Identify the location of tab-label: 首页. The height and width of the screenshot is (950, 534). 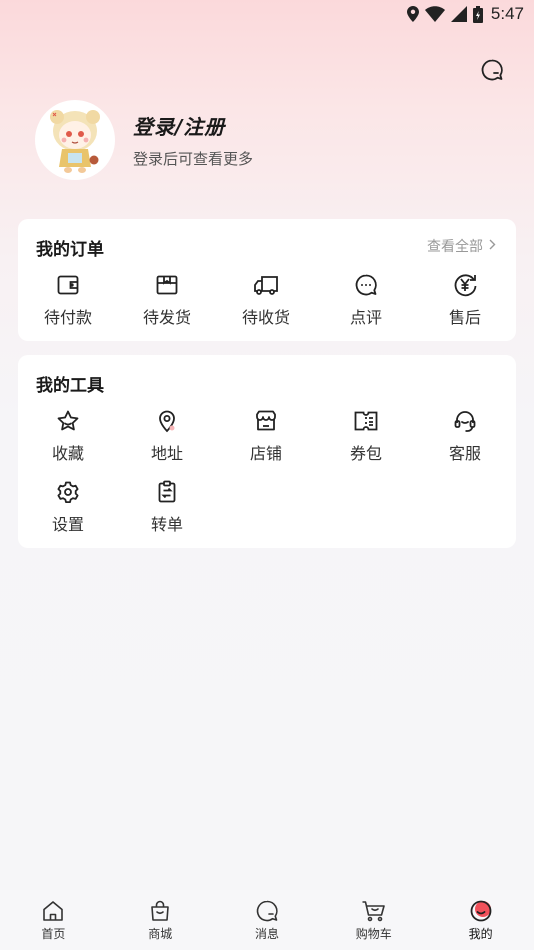
(53, 934).